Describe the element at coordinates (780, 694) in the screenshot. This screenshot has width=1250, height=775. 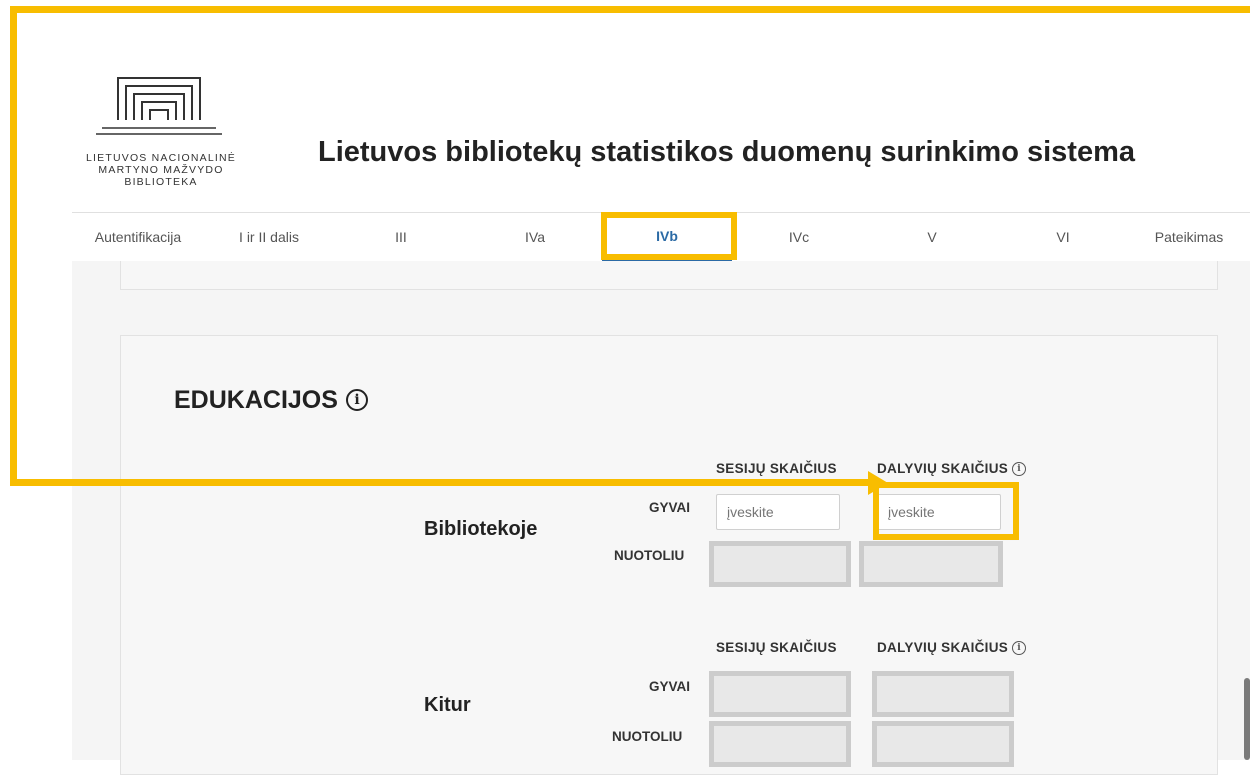
I see `kitur-gyvai-sessions-field` at that location.